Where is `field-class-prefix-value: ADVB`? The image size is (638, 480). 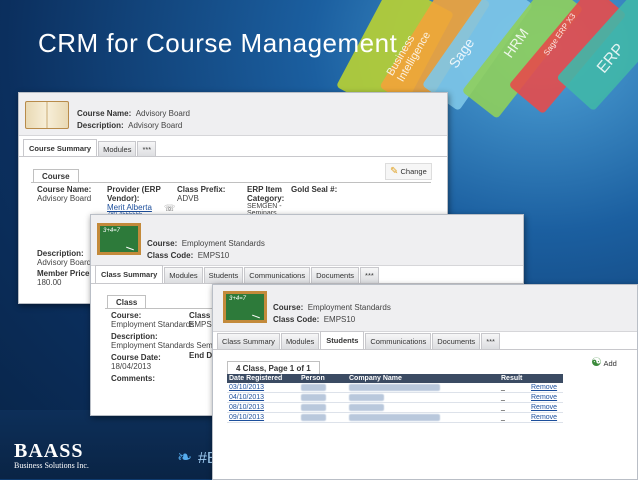 field-class-prefix-value: ADVB is located at coordinates (188, 198).